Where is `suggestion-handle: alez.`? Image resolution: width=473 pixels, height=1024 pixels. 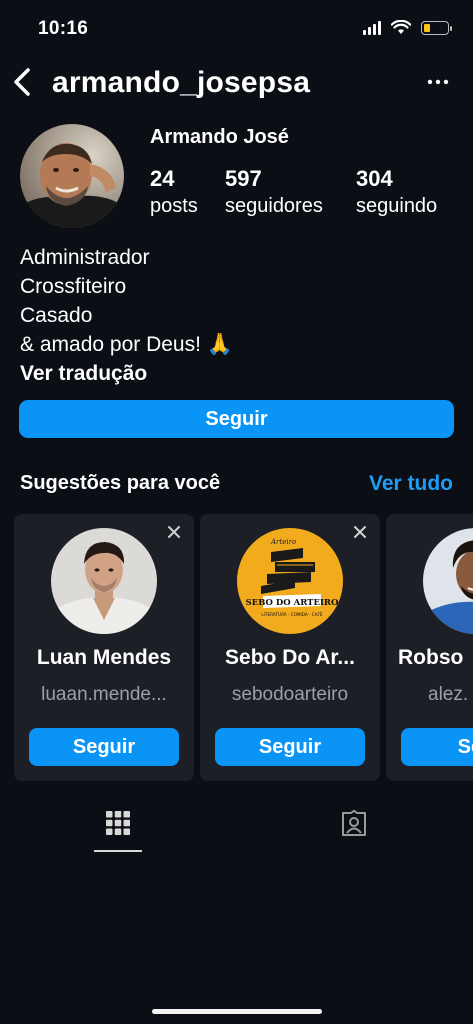 suggestion-handle: alez. is located at coordinates (448, 694).